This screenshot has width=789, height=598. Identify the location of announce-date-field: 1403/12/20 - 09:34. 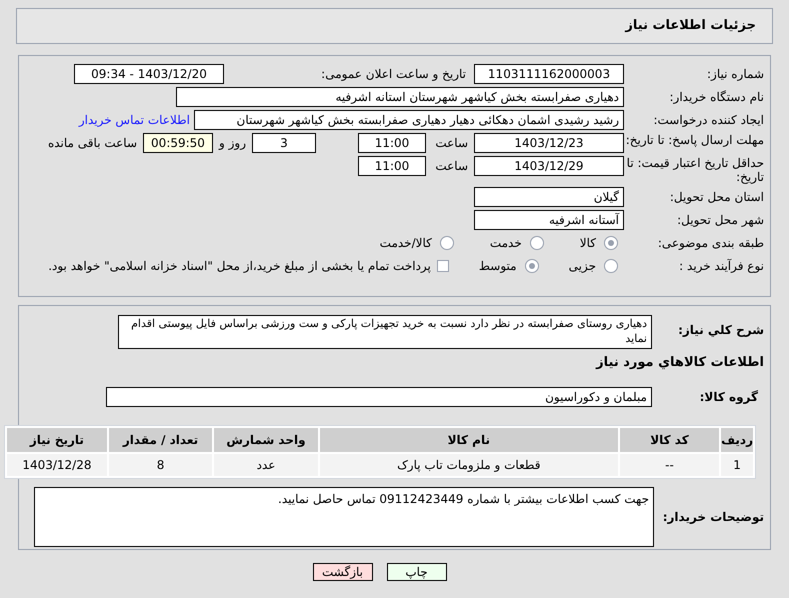
(149, 74).